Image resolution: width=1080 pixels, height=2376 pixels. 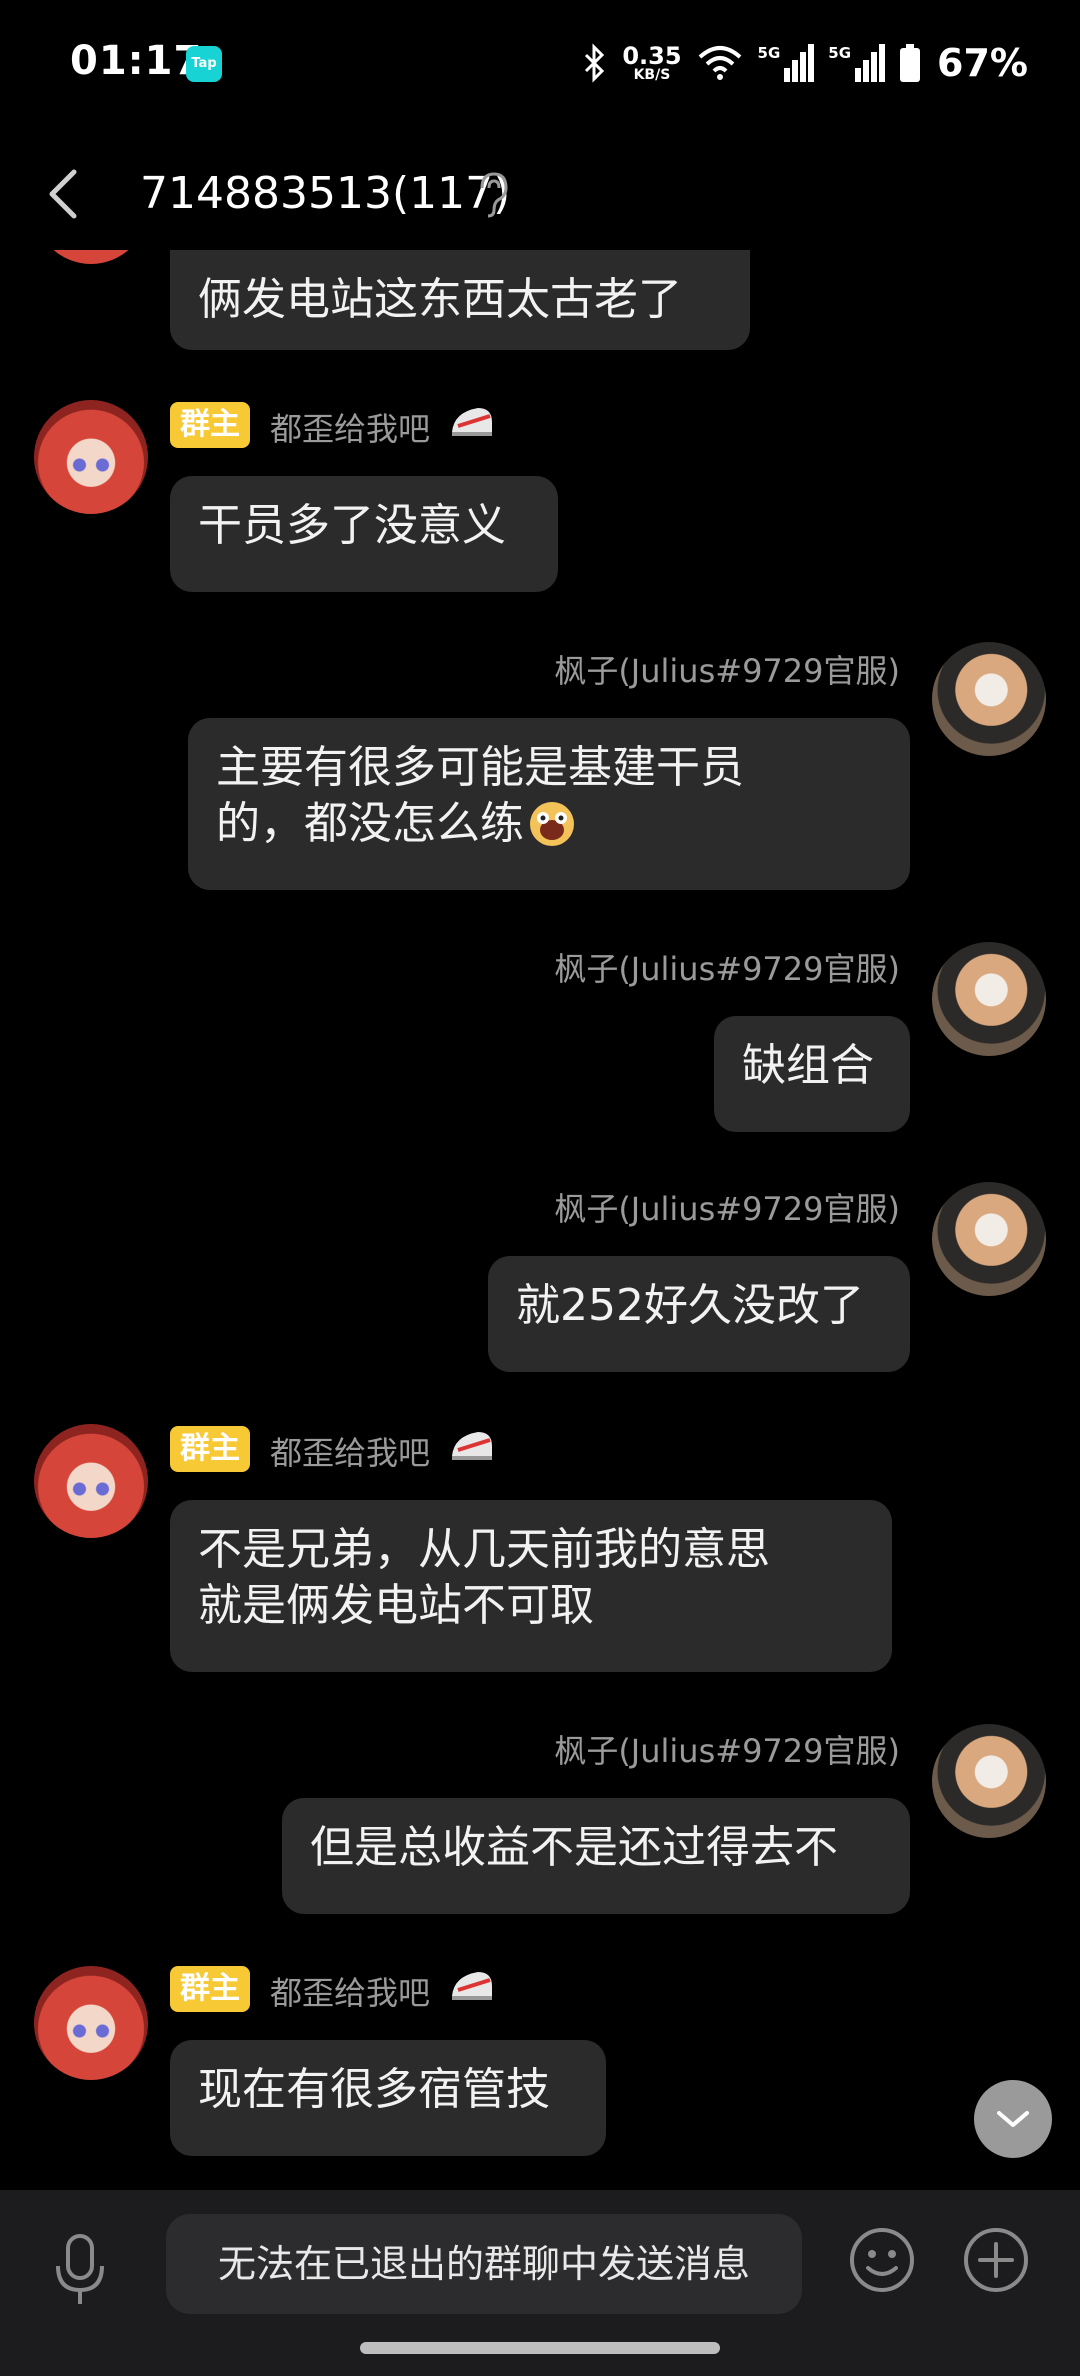 I want to click on bluetooth-icon, so click(x=595, y=63).